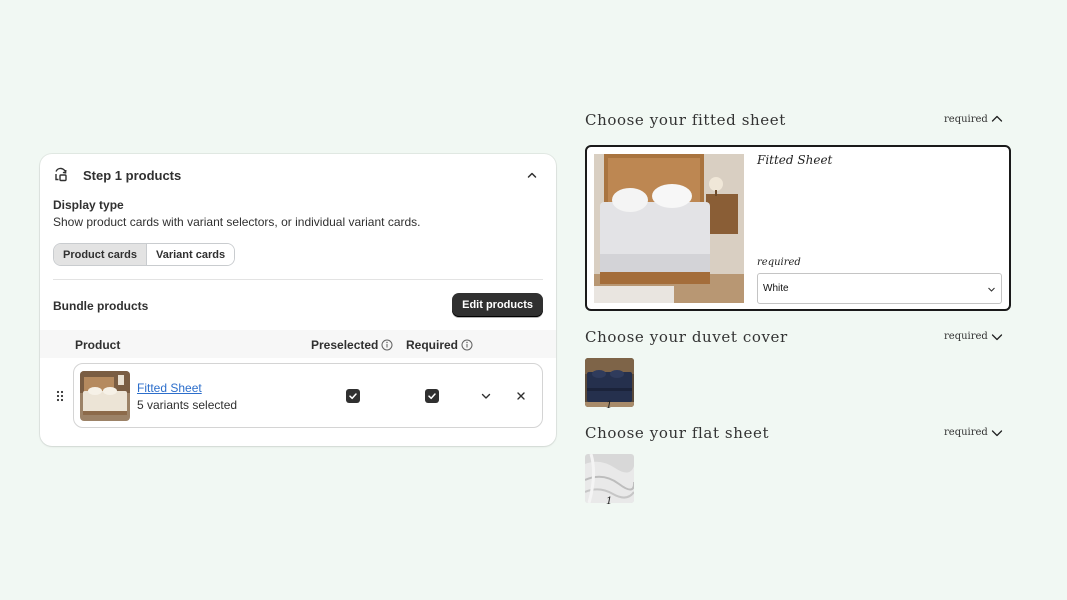 Image resolution: width=1067 pixels, height=600 pixels. What do you see at coordinates (60, 396) in the screenshot?
I see `drag-handle-icon` at bounding box center [60, 396].